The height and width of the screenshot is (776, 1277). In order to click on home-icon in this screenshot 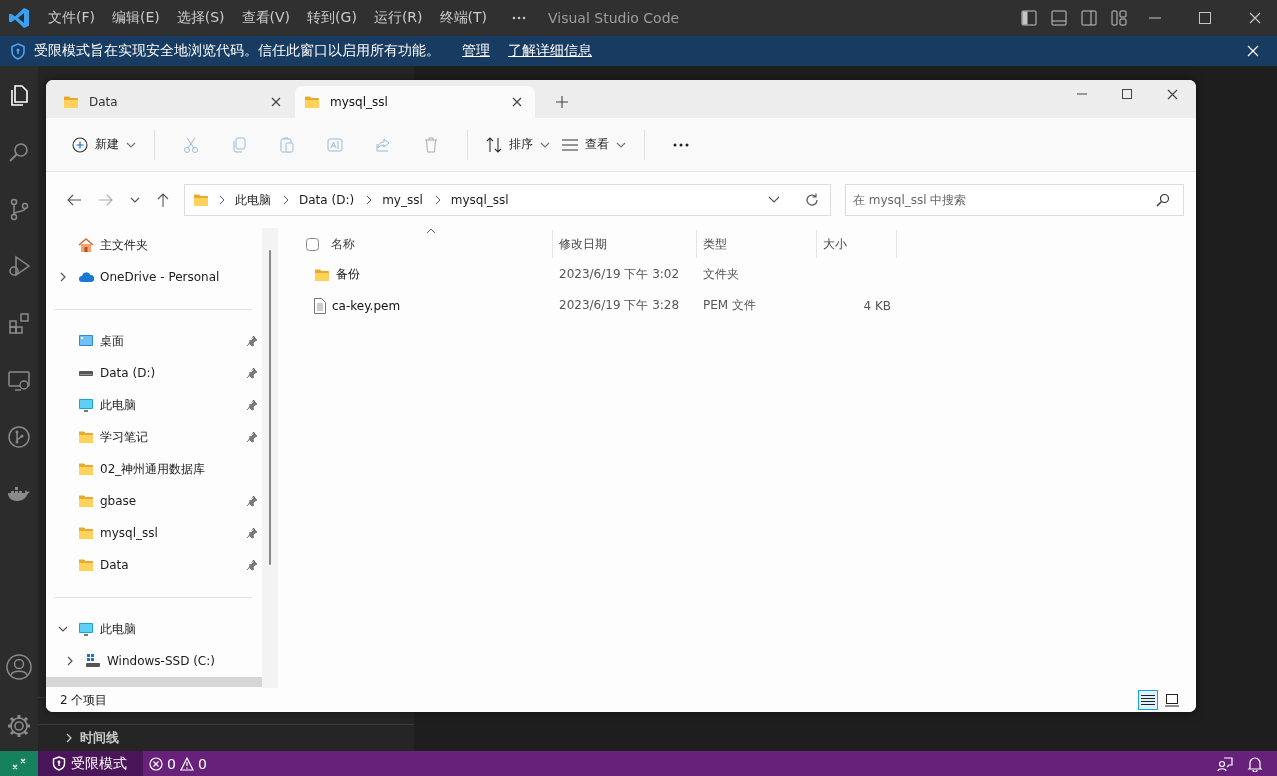, I will do `click(86, 245)`.